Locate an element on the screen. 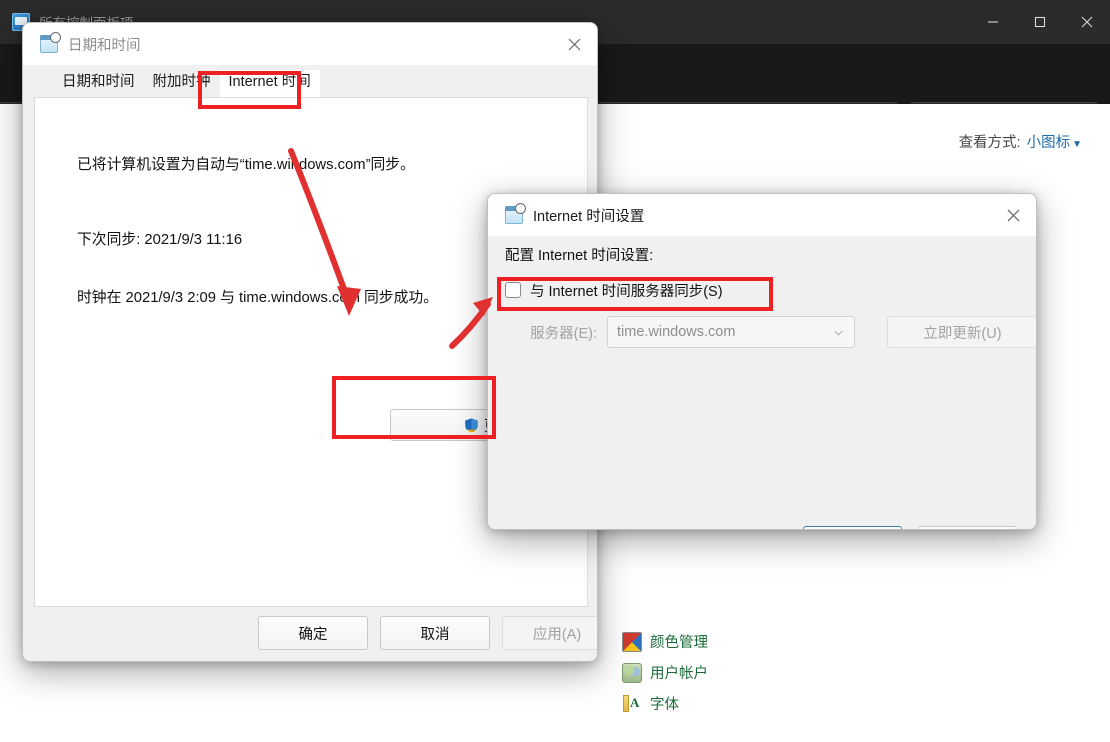 This screenshot has height=742, width=1110. fonts-icon is located at coordinates (632, 703).